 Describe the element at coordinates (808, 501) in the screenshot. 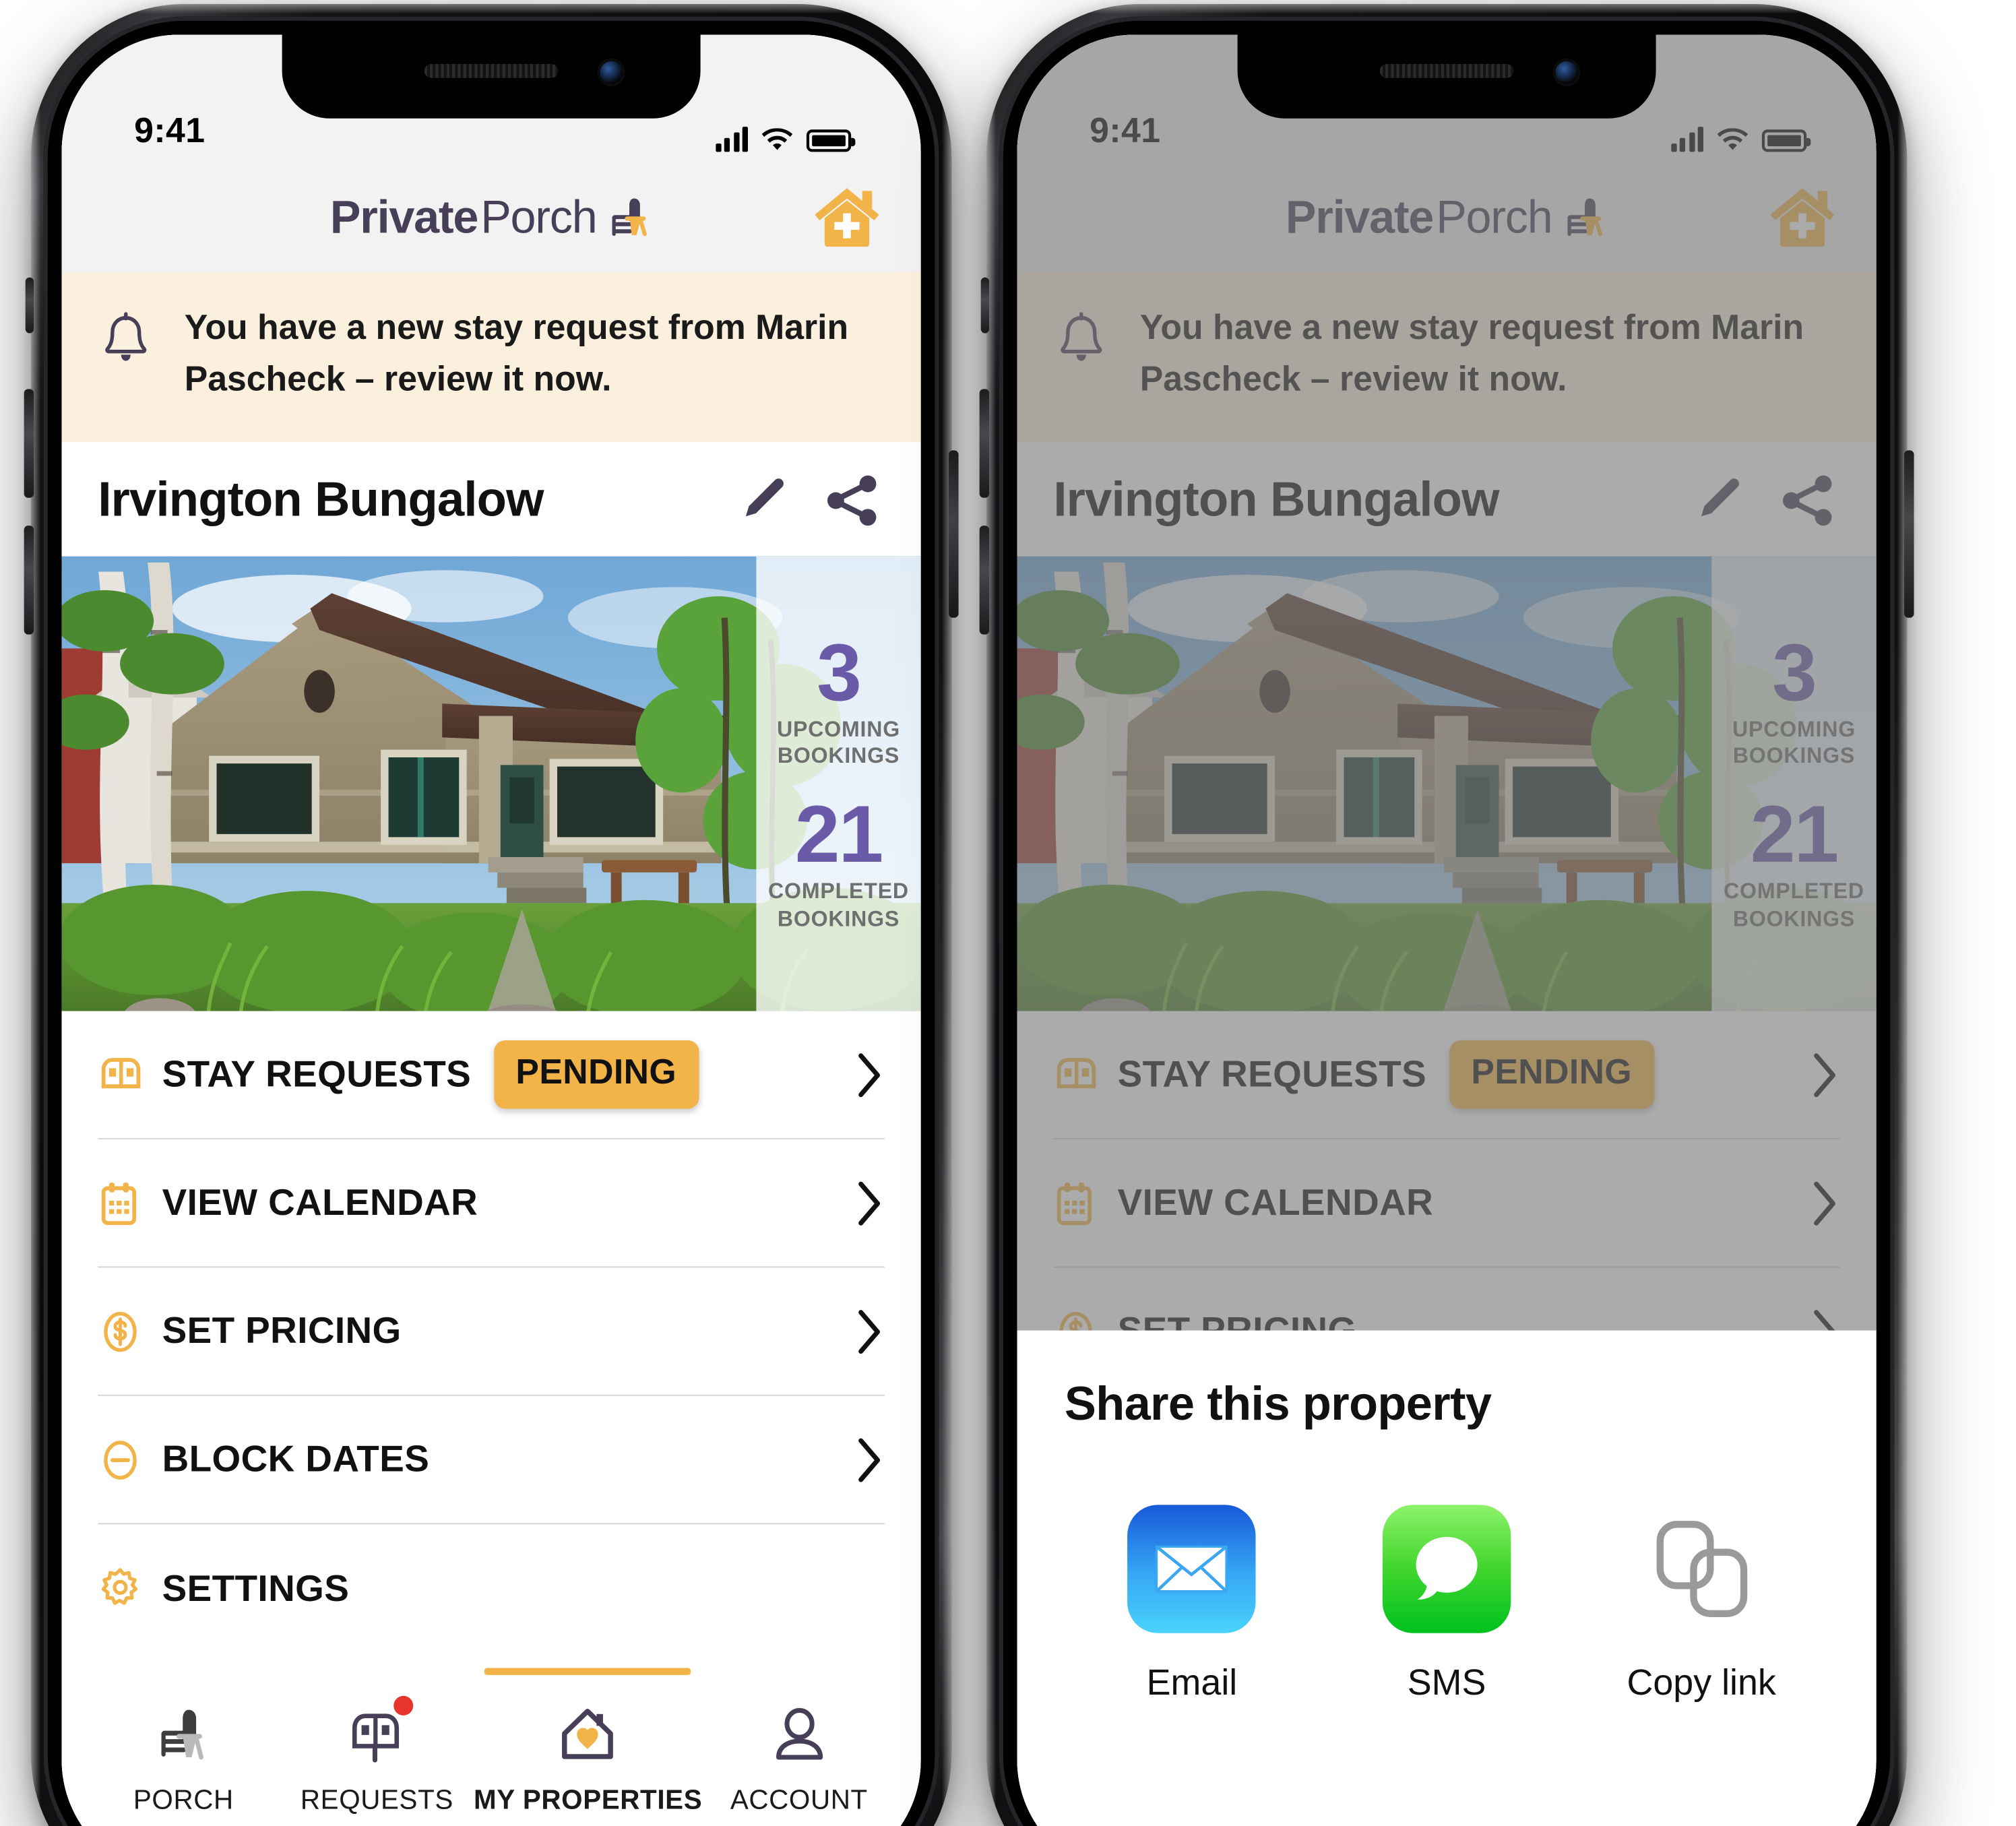

I see `title-action-group` at that location.